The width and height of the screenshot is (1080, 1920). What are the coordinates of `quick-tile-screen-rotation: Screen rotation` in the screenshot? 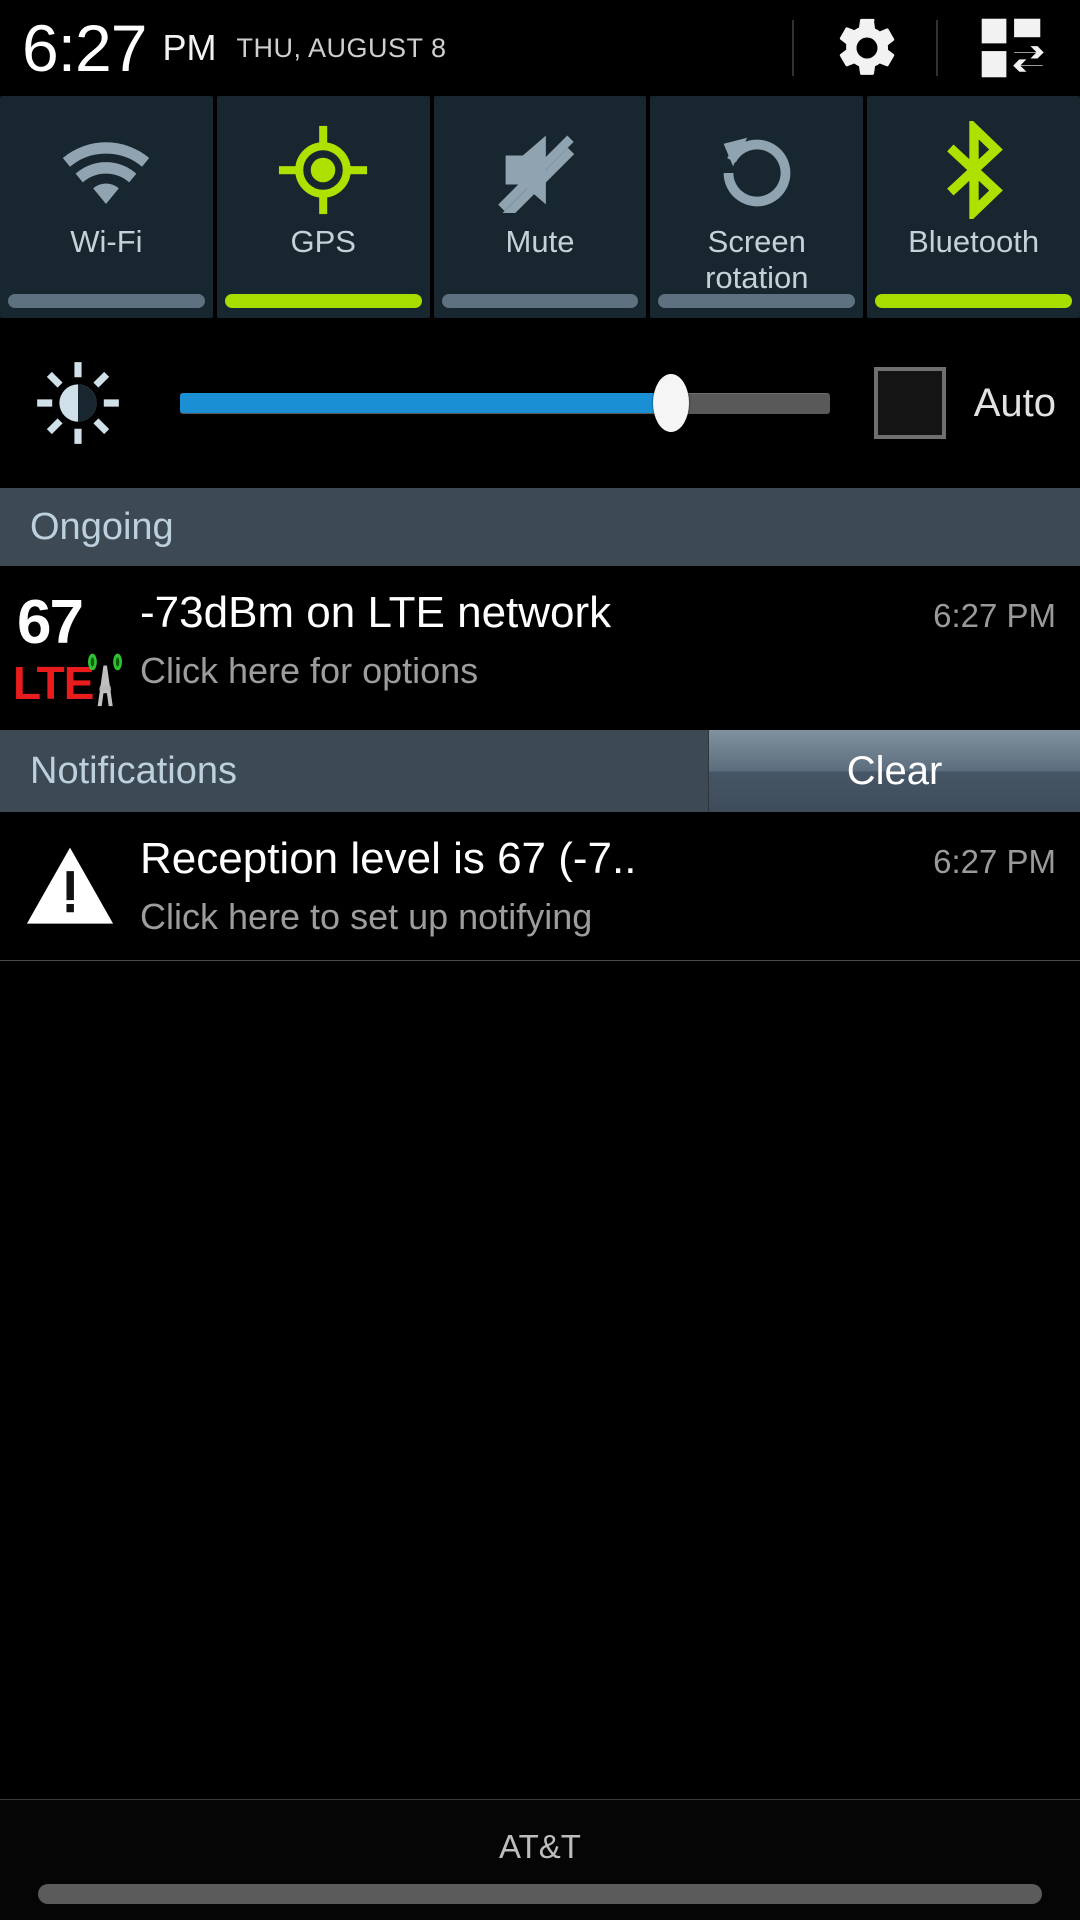 It's located at (757, 207).